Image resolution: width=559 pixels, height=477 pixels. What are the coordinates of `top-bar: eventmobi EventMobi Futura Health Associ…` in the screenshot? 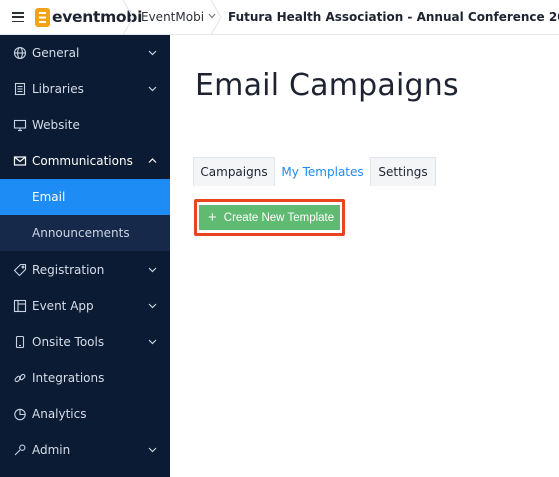 It's located at (279, 17).